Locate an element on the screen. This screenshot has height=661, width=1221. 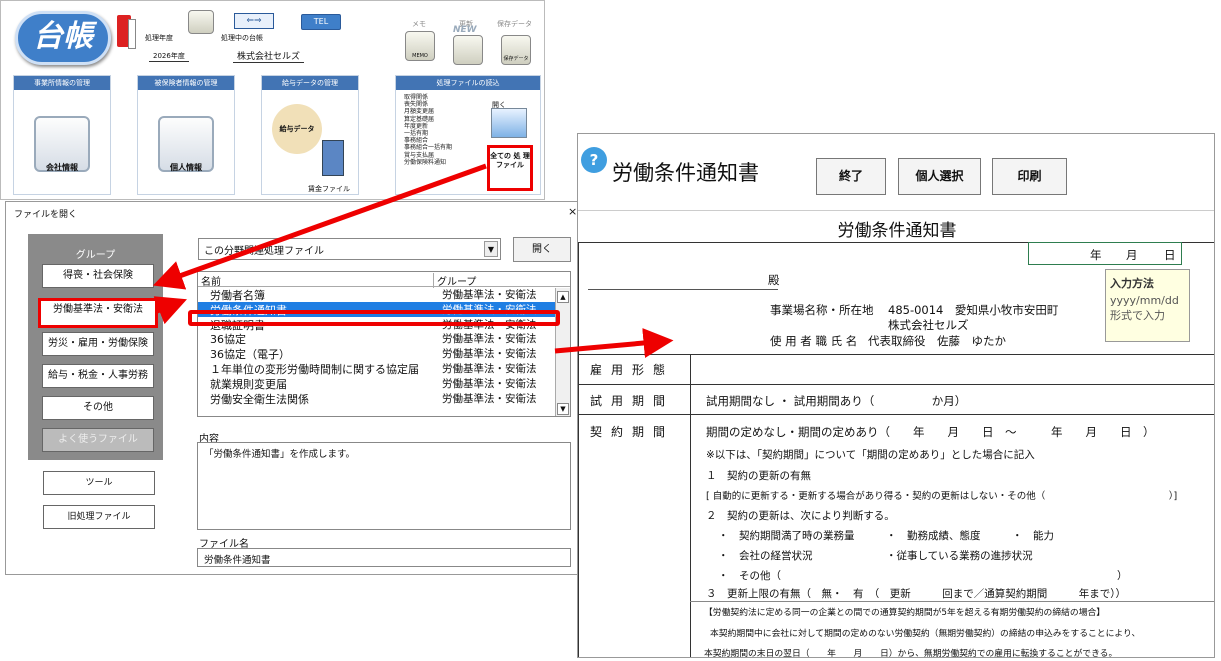
arrow-file-to-form is located at coordinates (614, 343).